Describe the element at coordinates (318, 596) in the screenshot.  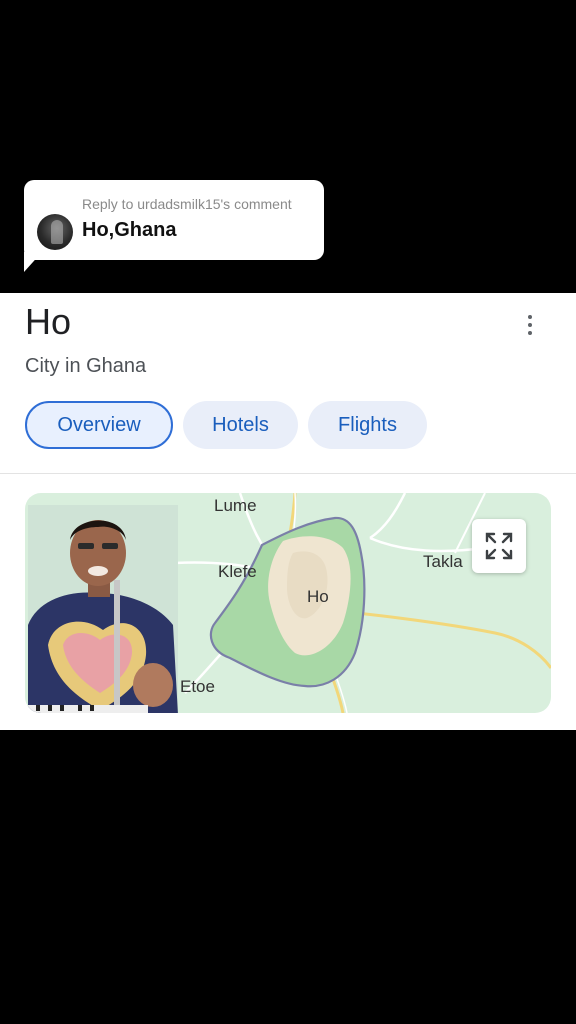
I see `map-label-ho: Ho` at that location.